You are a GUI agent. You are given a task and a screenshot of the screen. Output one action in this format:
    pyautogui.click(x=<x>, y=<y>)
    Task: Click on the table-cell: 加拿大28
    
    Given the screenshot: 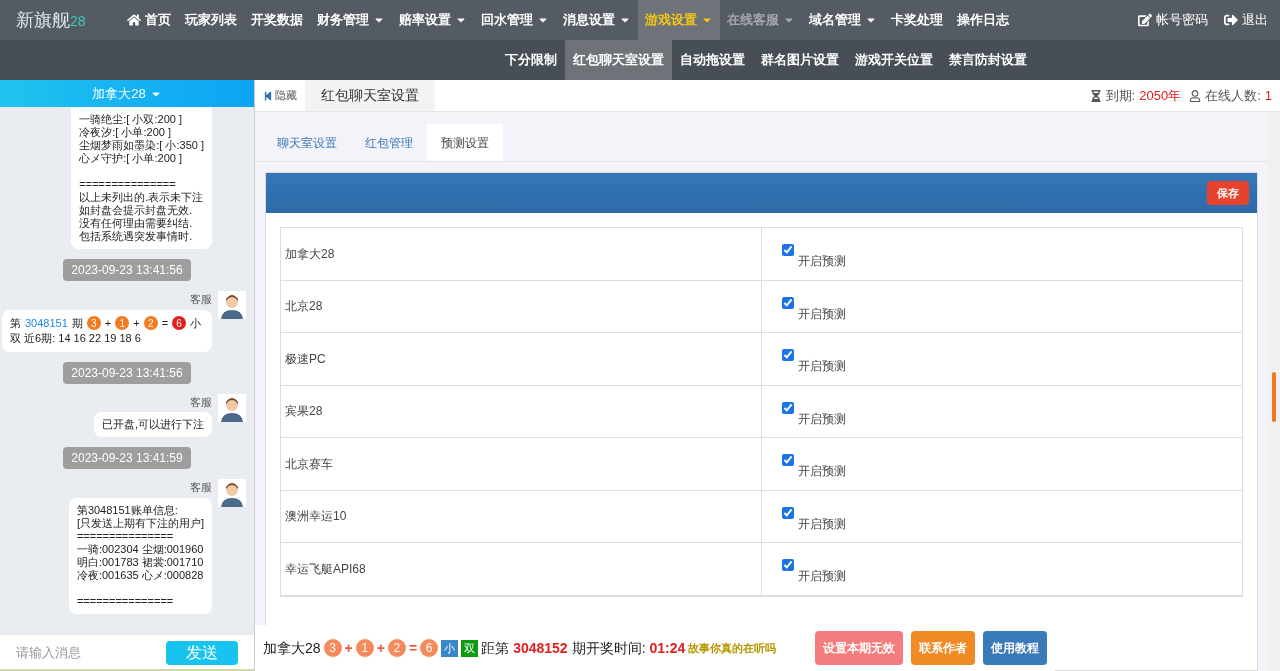 What is the action you would take?
    pyautogui.click(x=521, y=254)
    